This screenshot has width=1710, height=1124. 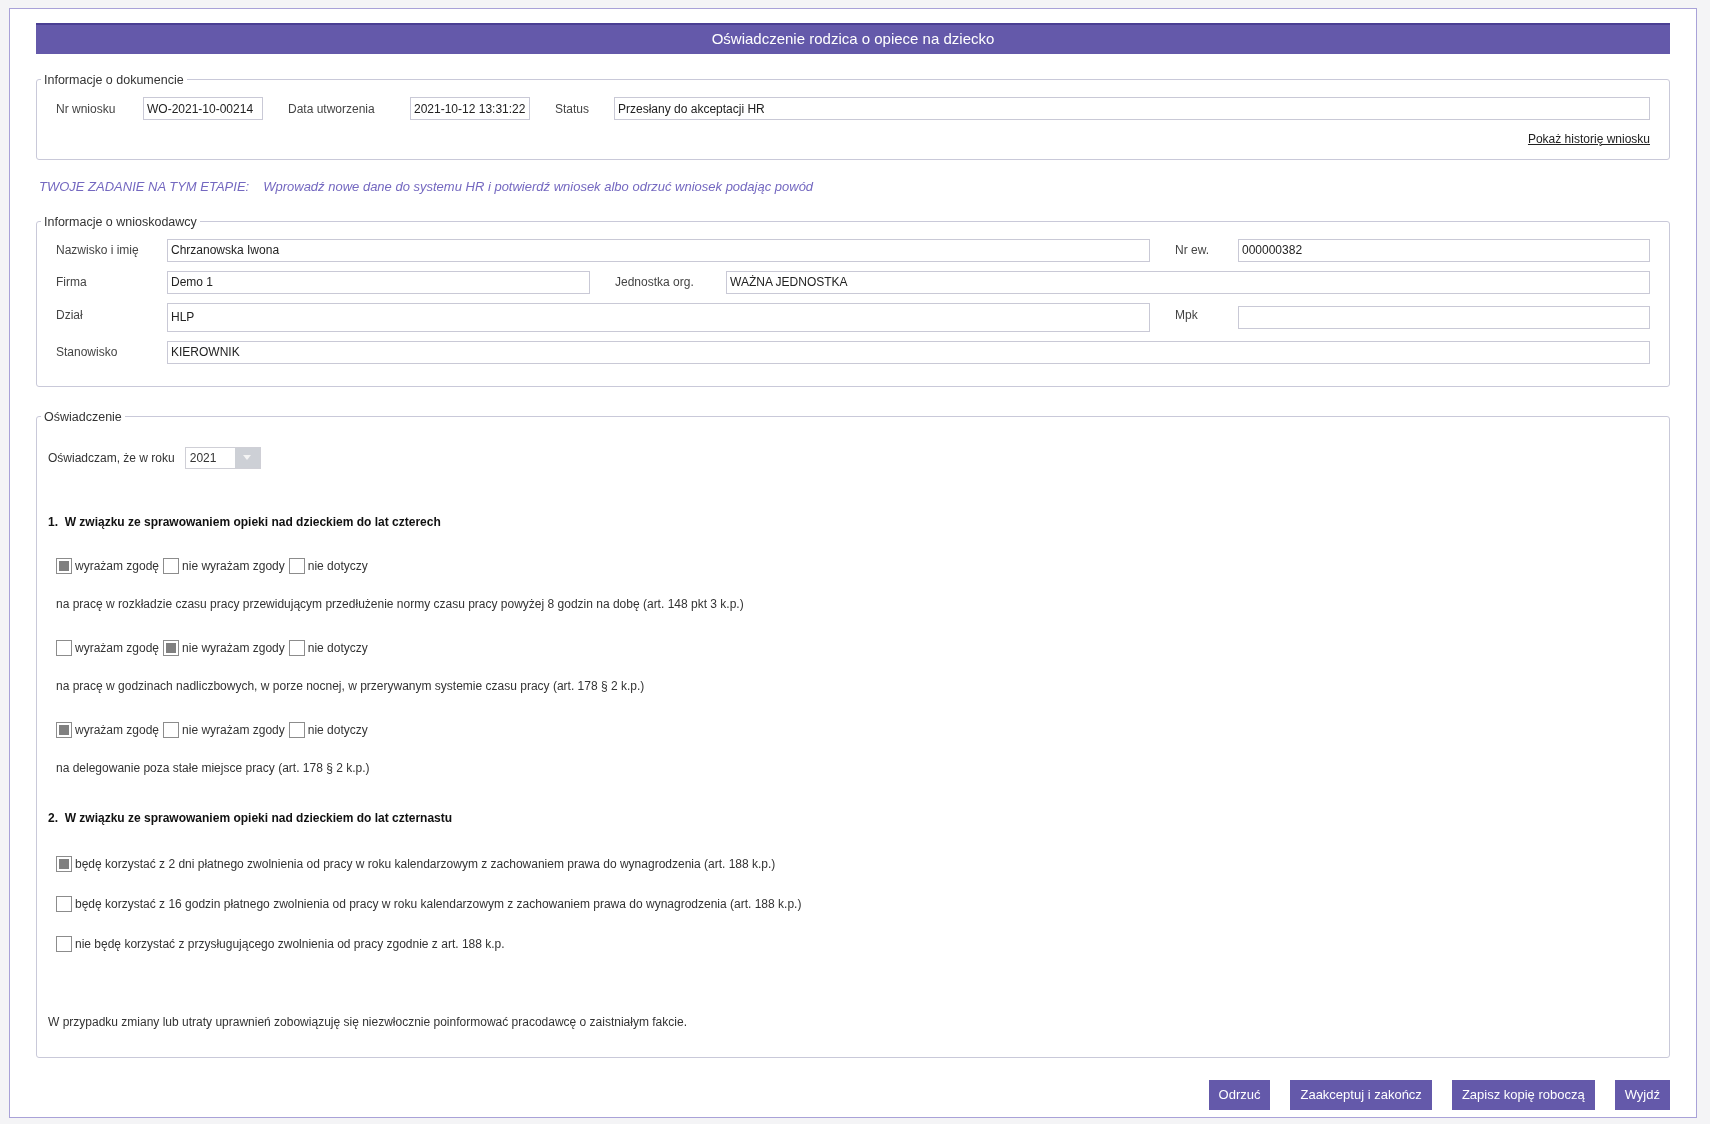 What do you see at coordinates (1192, 250) in the screenshot?
I see `field-label: Nr ew.` at bounding box center [1192, 250].